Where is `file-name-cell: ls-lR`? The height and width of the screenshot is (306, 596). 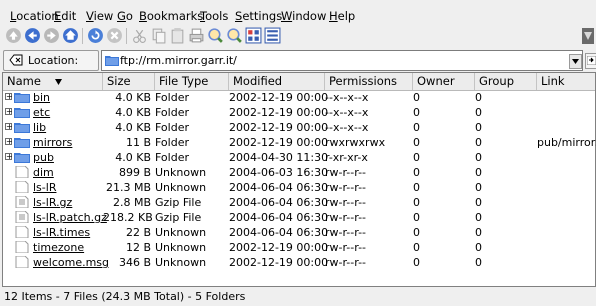
file-name-cell: ls-lR is located at coordinates (55, 187).